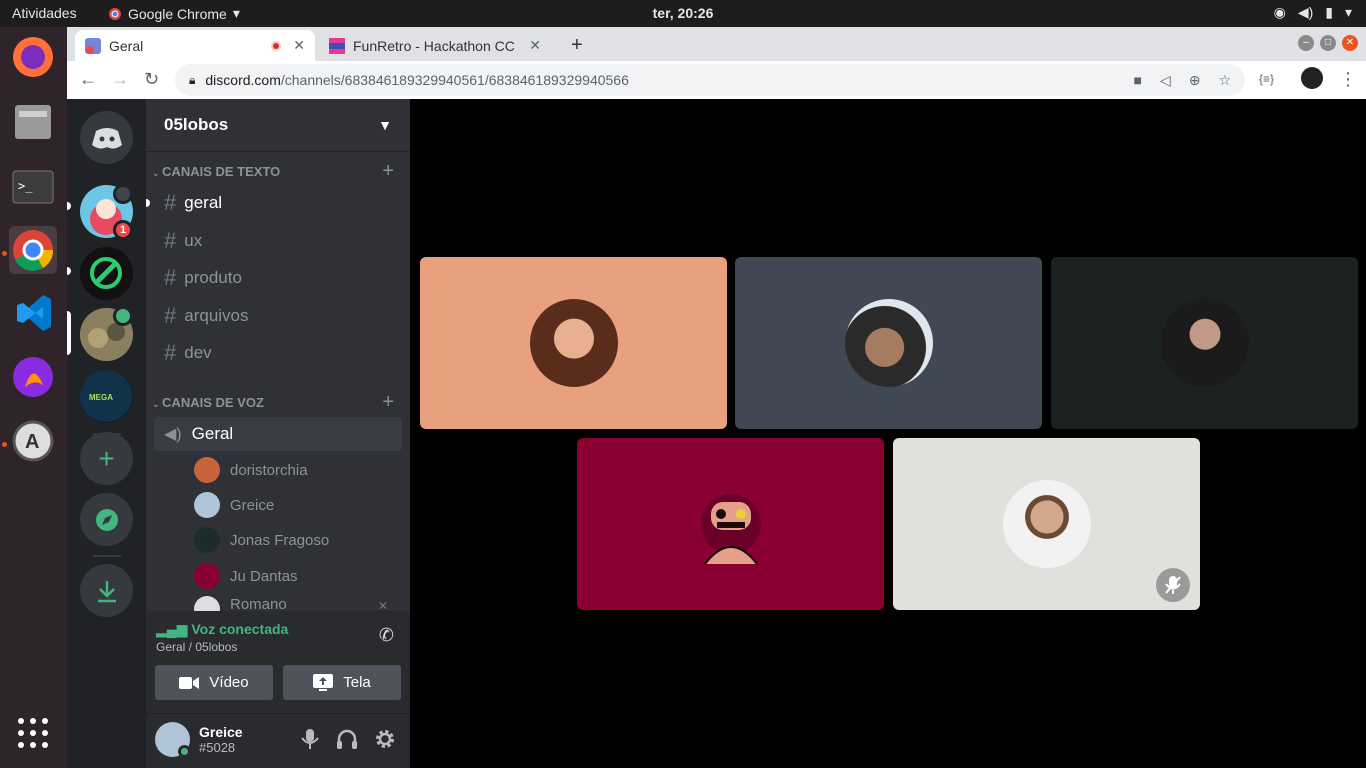  What do you see at coordinates (33, 441) in the screenshot?
I see `software-updater-icon: A` at bounding box center [33, 441].